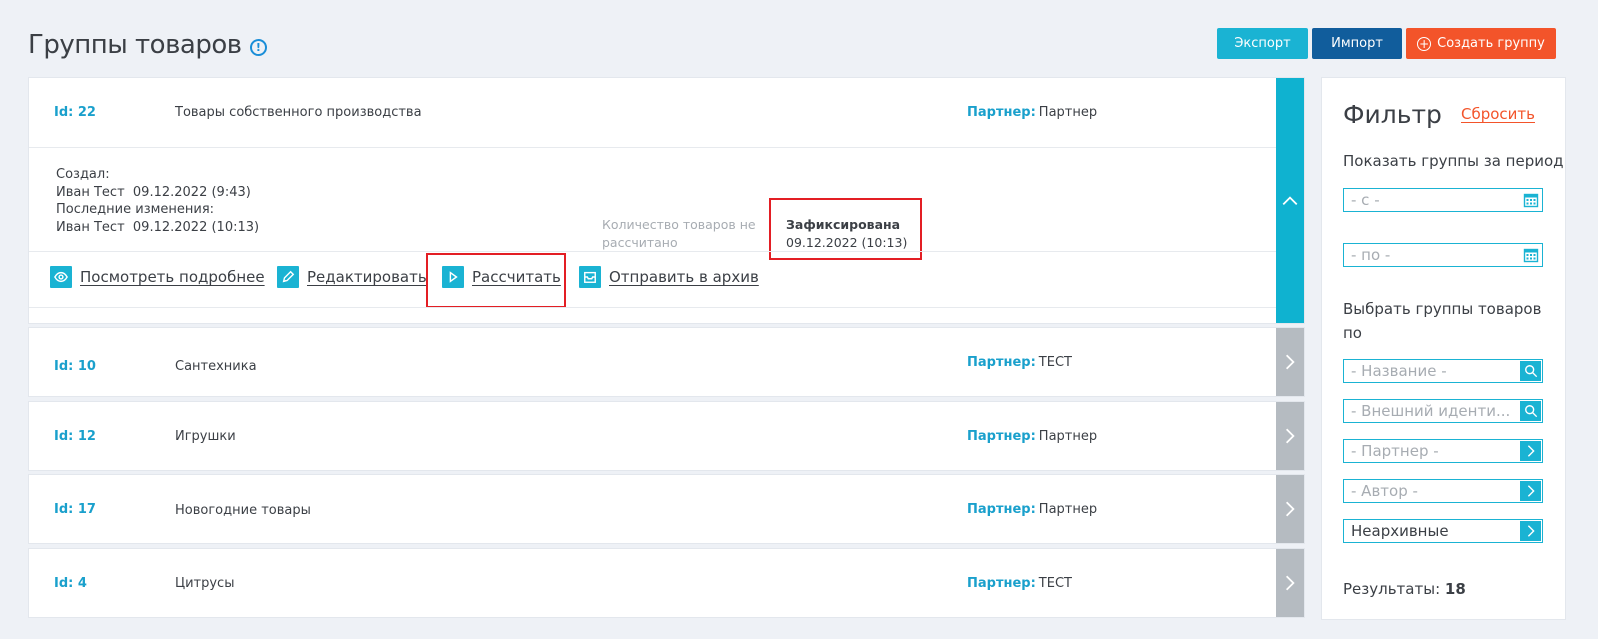 The width and height of the screenshot is (1598, 639). What do you see at coordinates (1443, 200) in the screenshot?
I see `date-from-input: - с -` at bounding box center [1443, 200].